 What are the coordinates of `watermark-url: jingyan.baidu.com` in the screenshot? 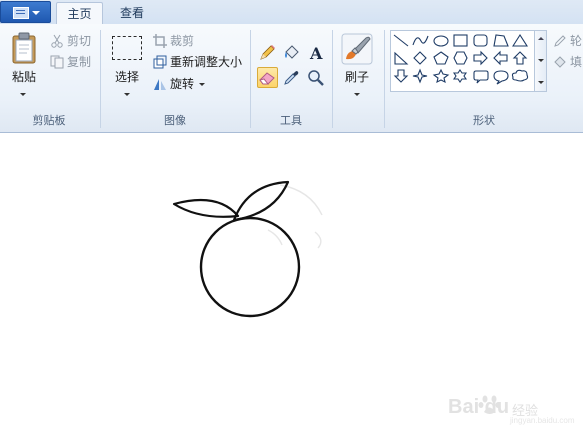 It's located at (542, 420).